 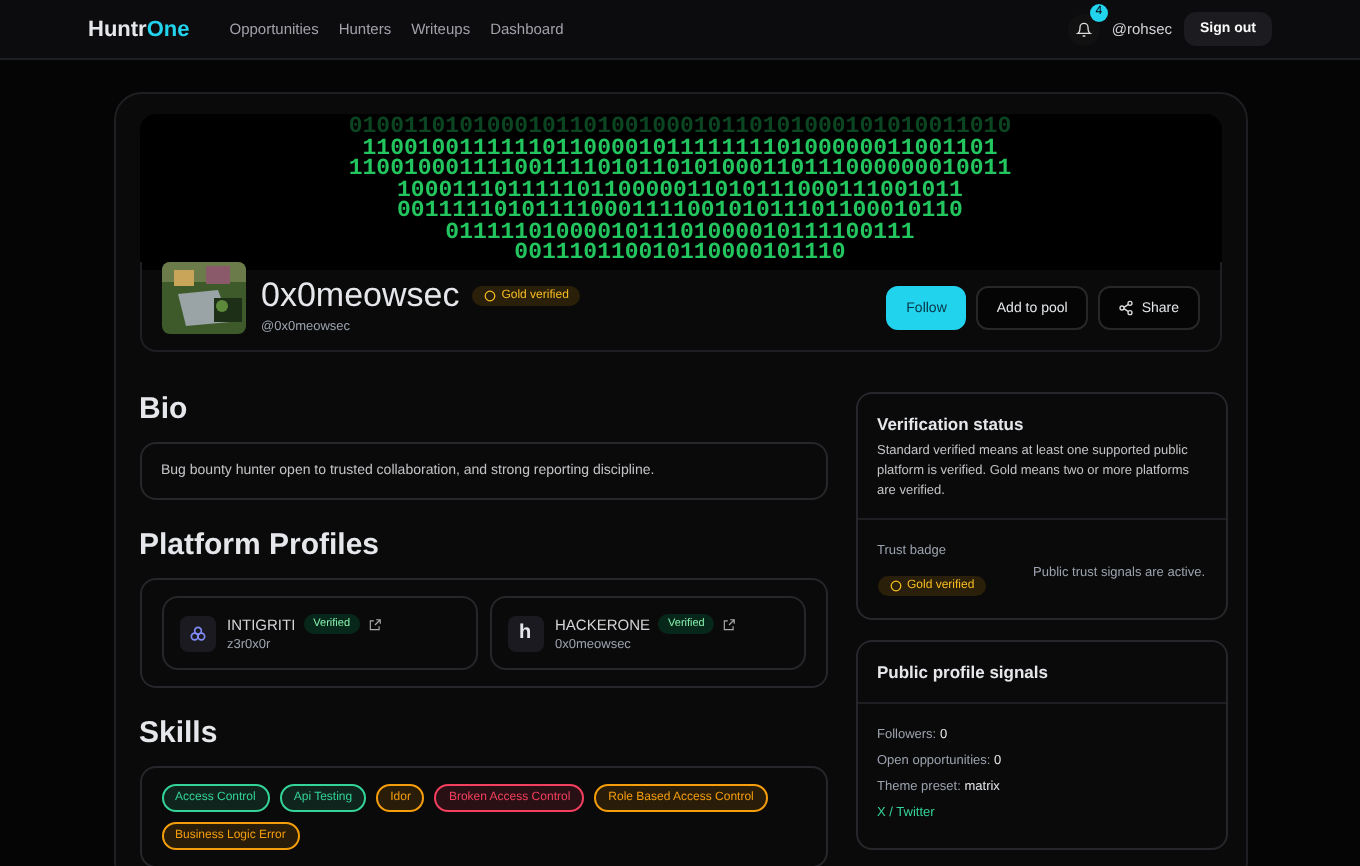 I want to click on share-icon, so click(x=1125, y=308).